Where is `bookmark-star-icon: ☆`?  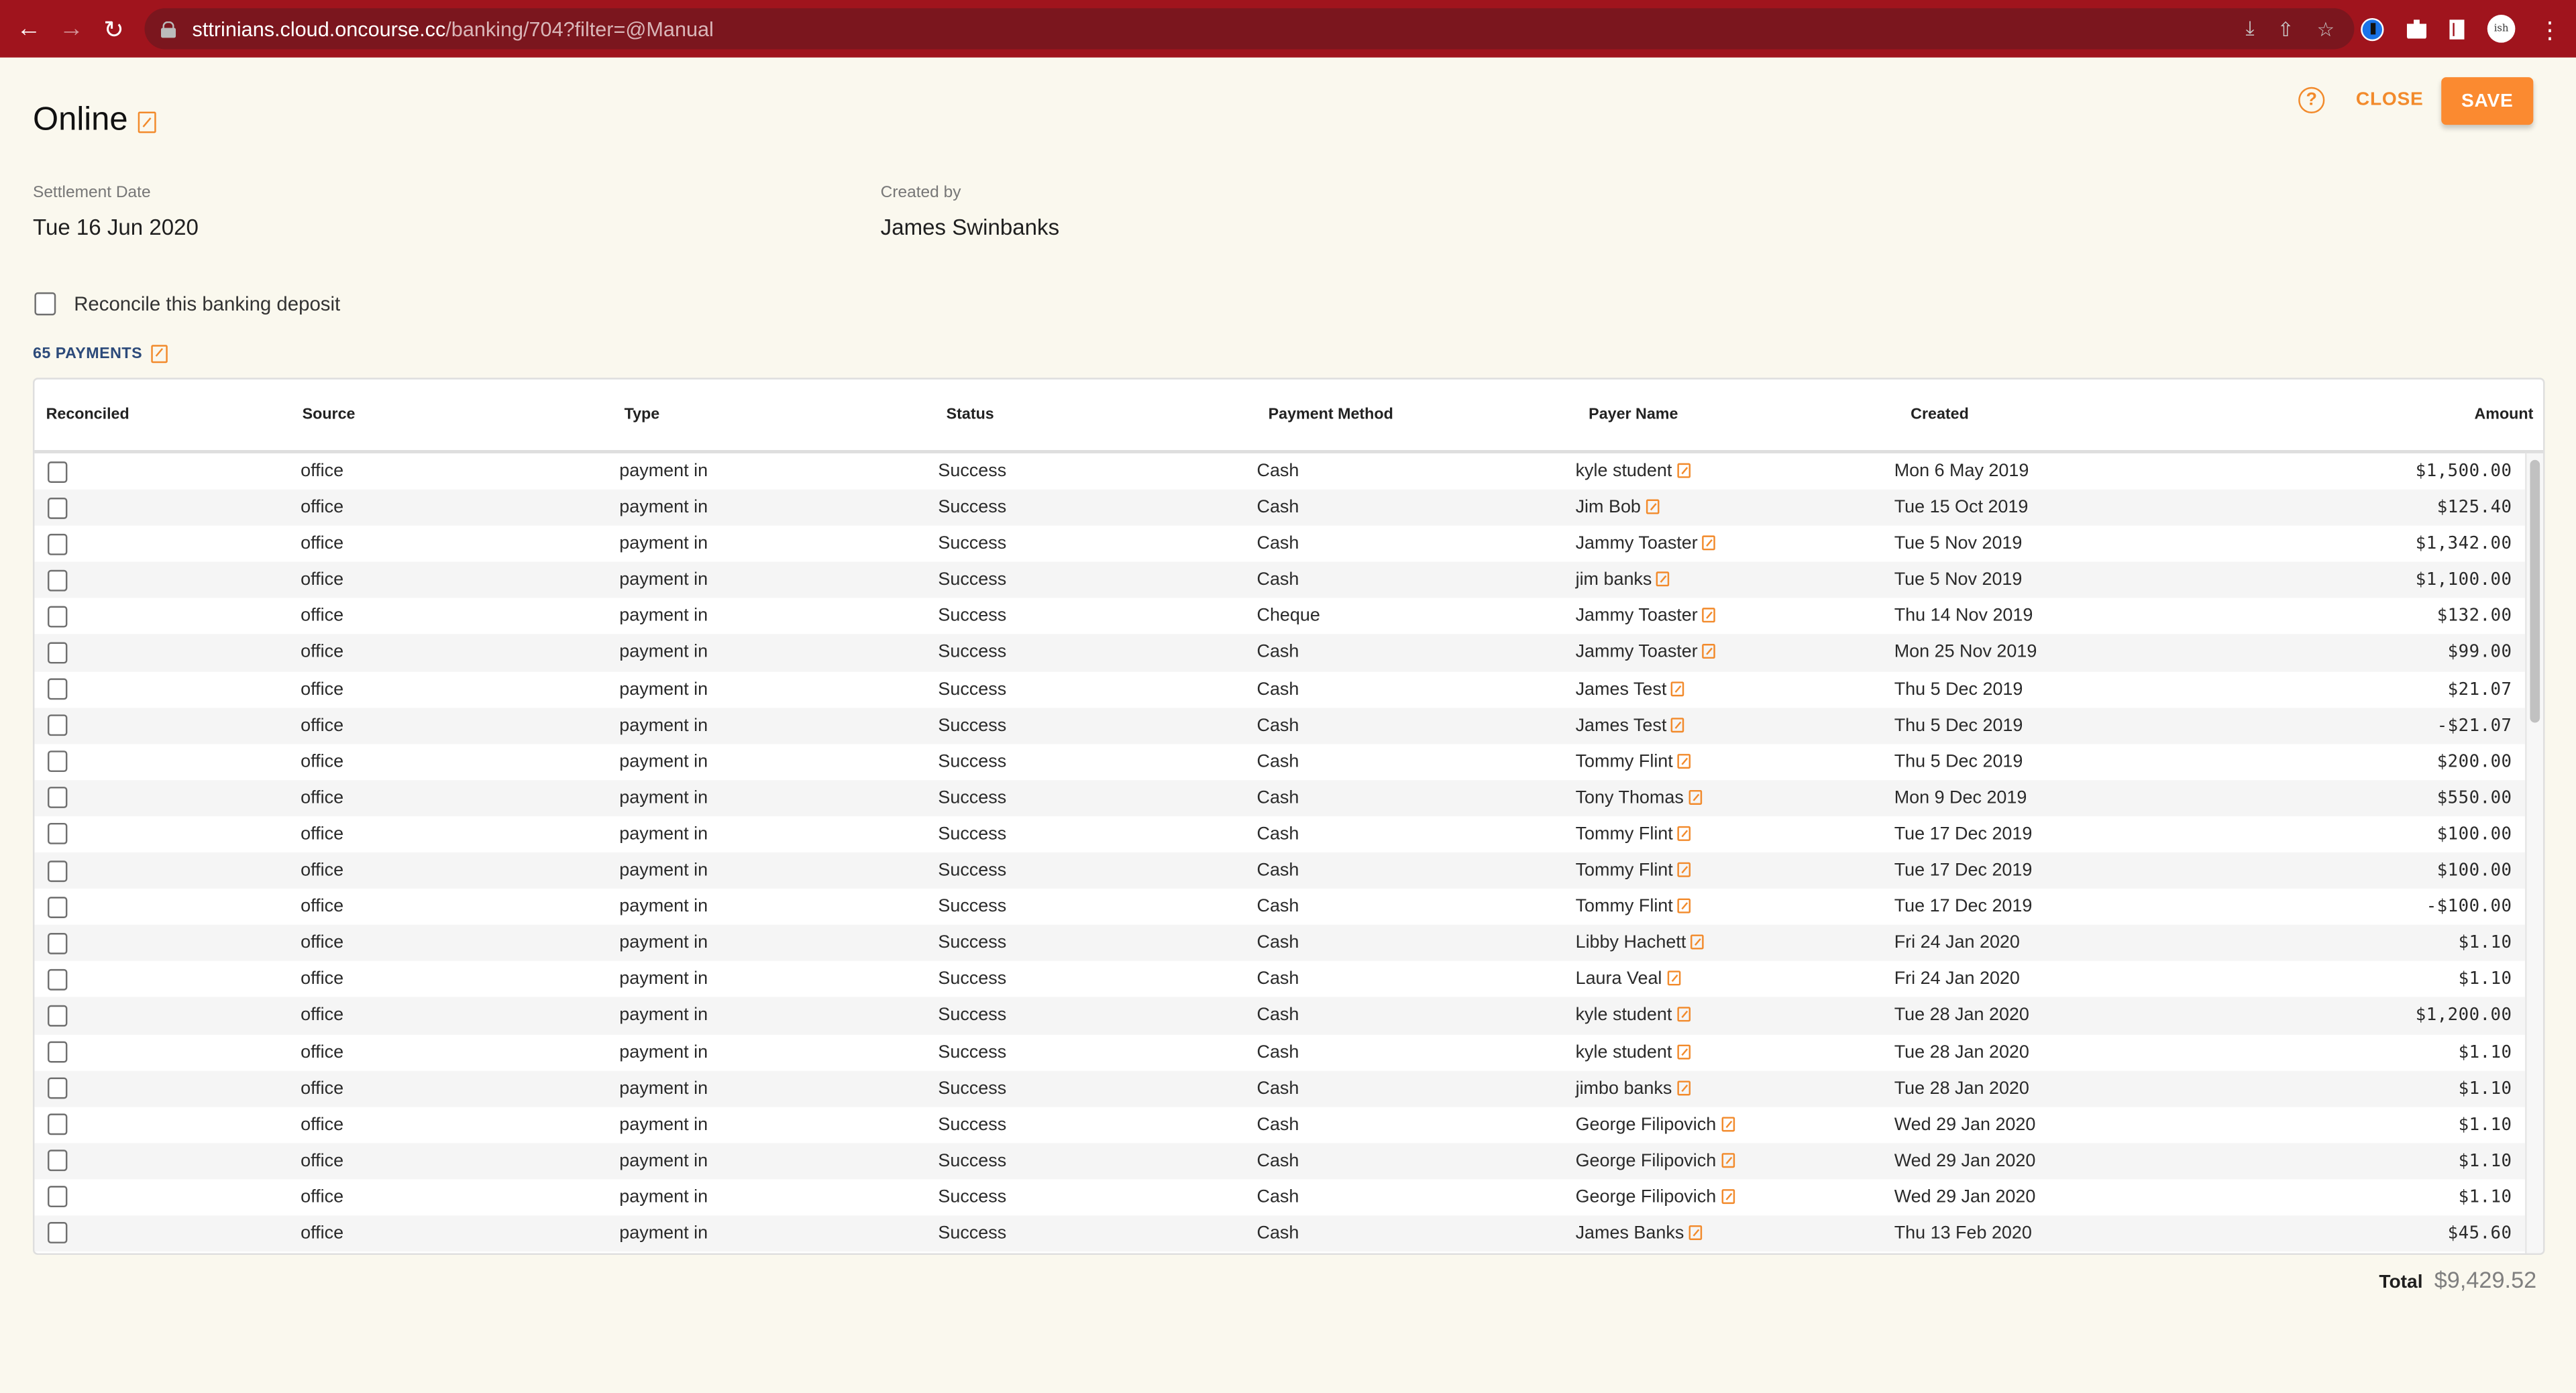
bookmark-star-icon: ☆ is located at coordinates (2325, 29).